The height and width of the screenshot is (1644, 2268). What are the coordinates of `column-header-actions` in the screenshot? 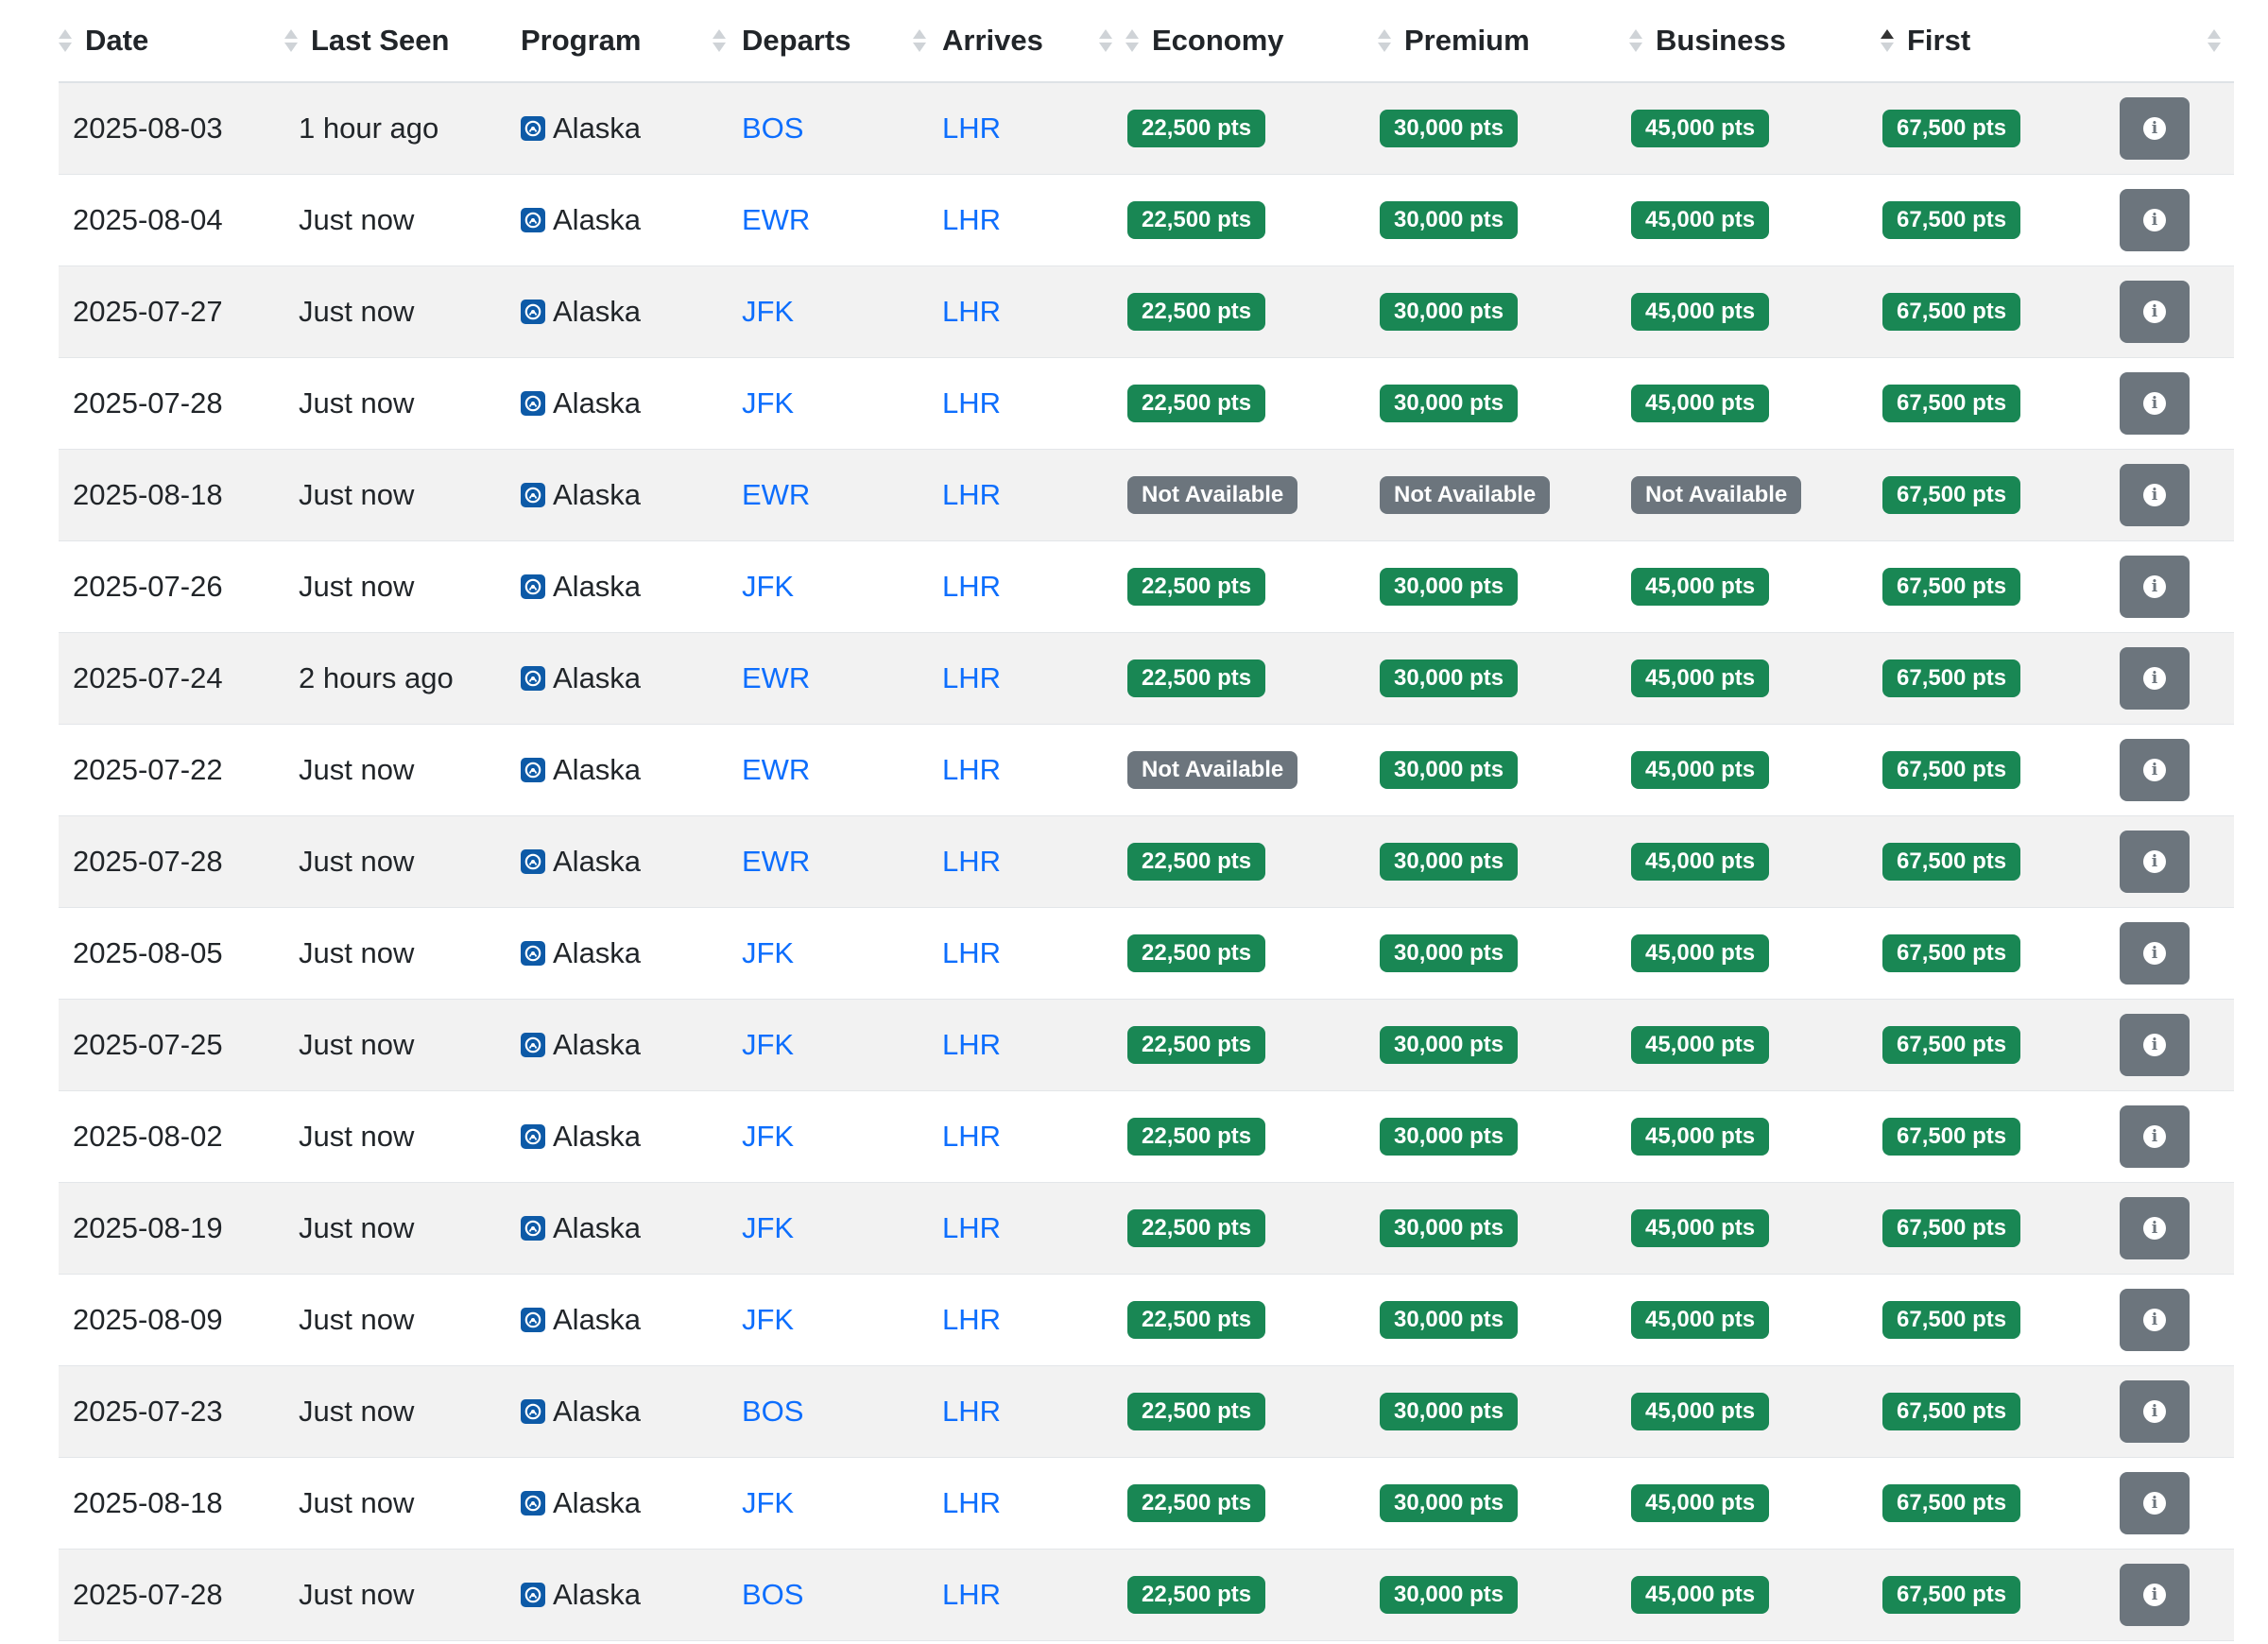 It's located at (2173, 41).